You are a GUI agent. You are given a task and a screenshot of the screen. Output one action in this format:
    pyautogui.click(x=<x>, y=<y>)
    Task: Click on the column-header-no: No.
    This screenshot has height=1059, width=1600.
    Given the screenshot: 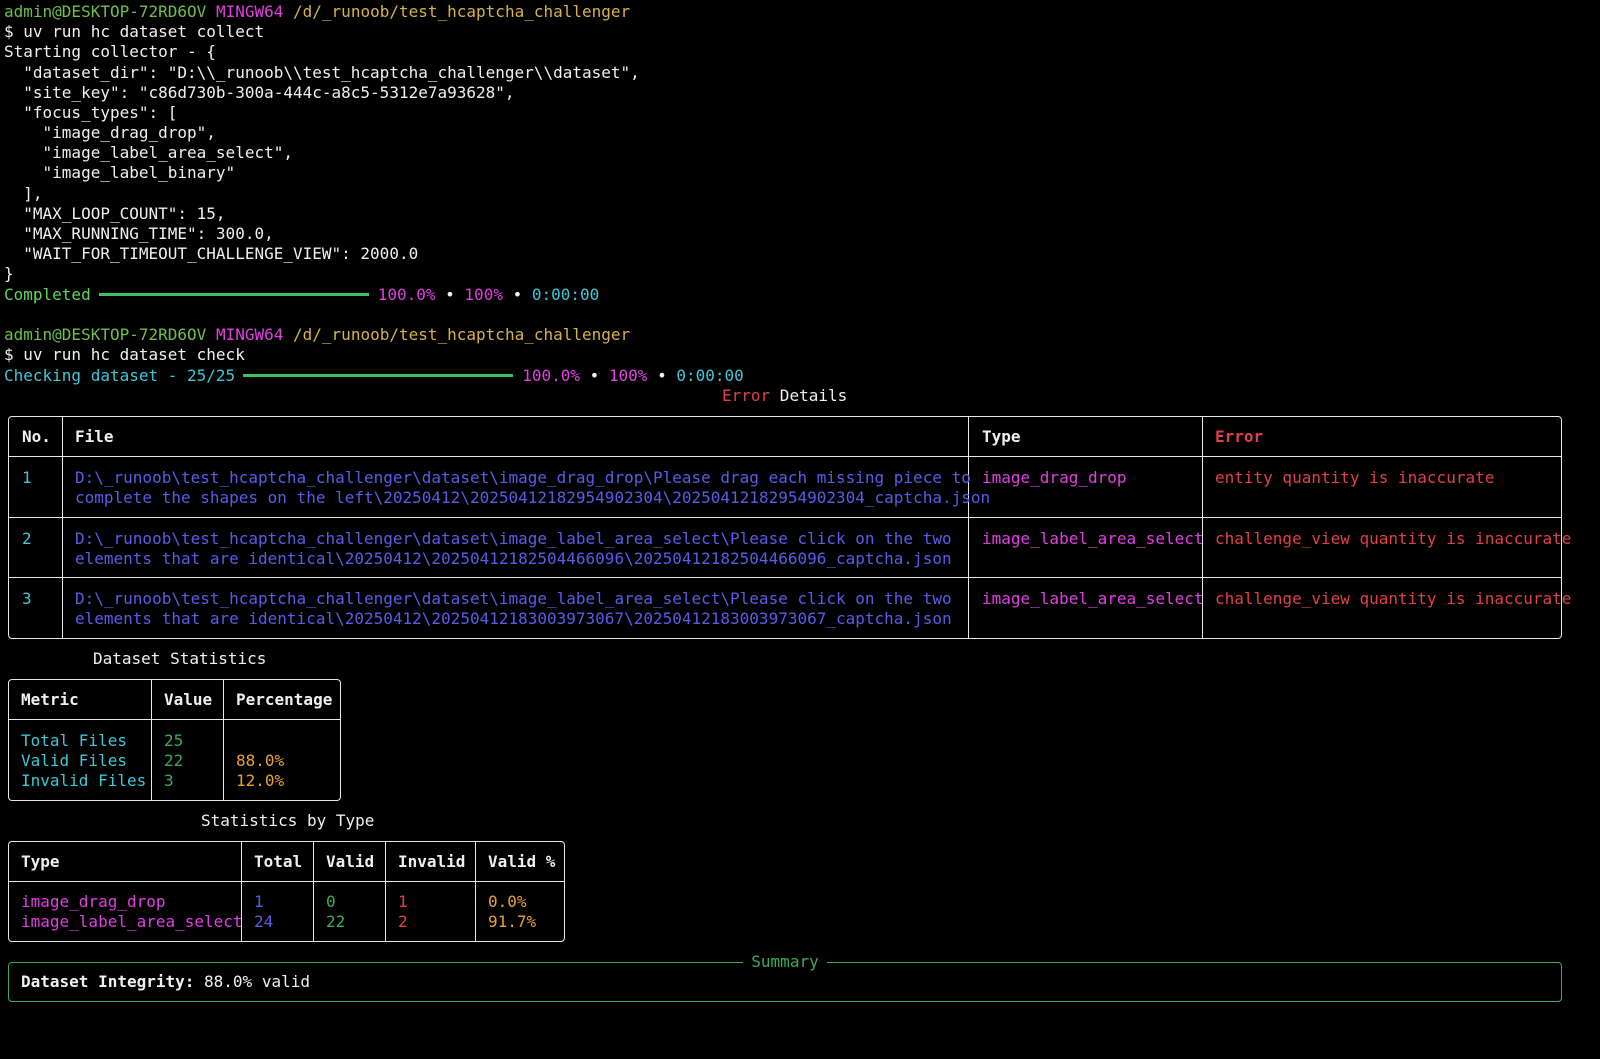 What is the action you would take?
    pyautogui.click(x=36, y=436)
    